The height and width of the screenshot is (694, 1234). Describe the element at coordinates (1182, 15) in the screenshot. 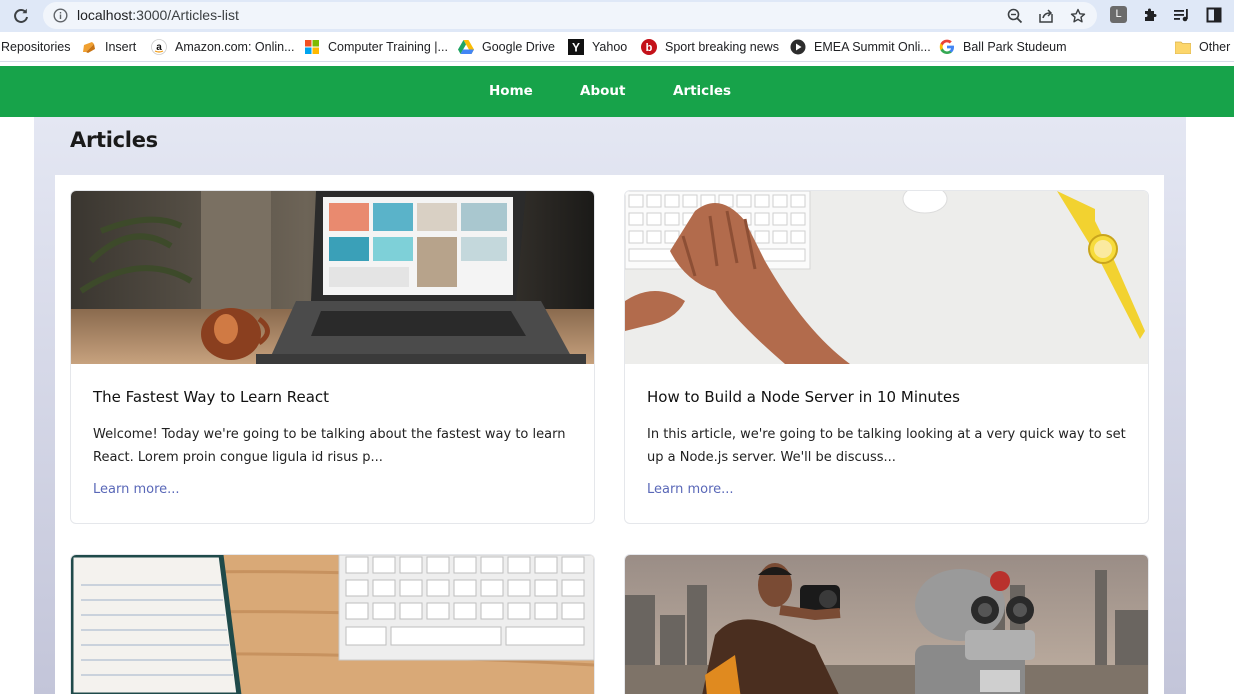

I see `reading-list-icon` at that location.